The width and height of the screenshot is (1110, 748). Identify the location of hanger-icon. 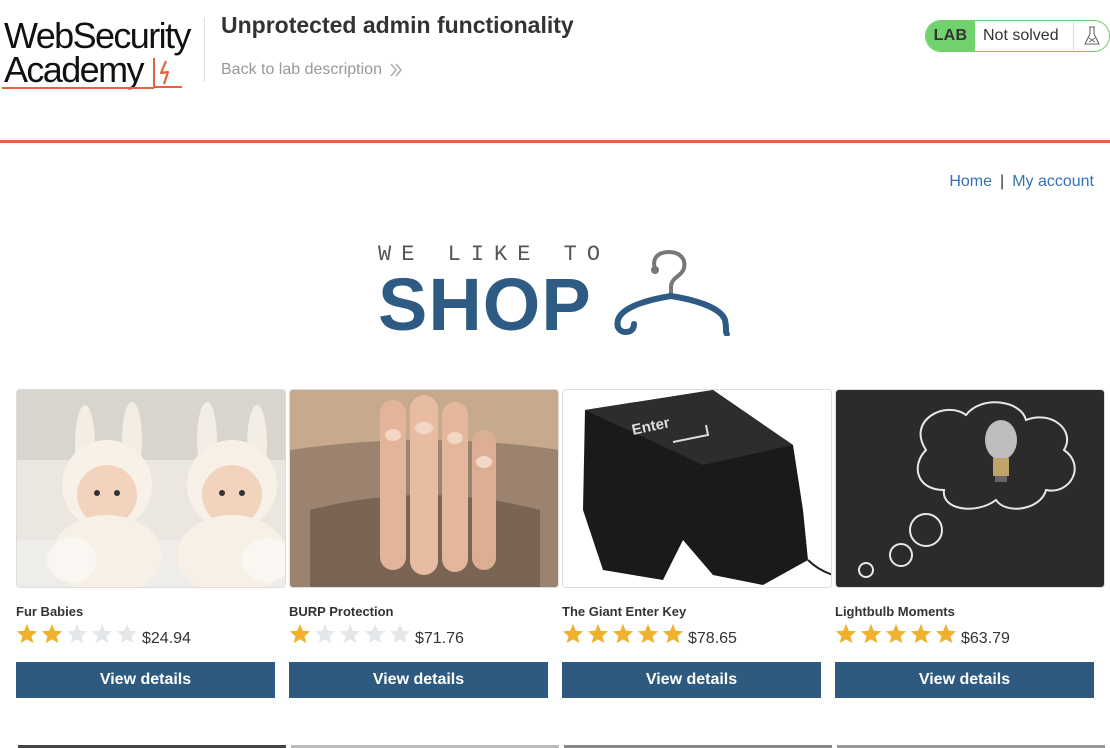
(672, 292).